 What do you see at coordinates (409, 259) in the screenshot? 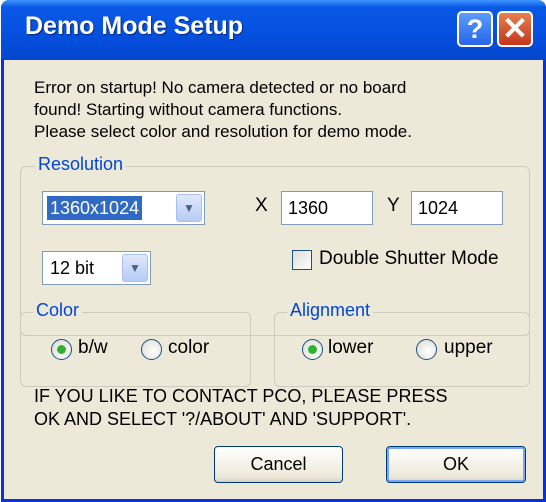
I see `double-shutter-label: Double Shutter Mode` at bounding box center [409, 259].